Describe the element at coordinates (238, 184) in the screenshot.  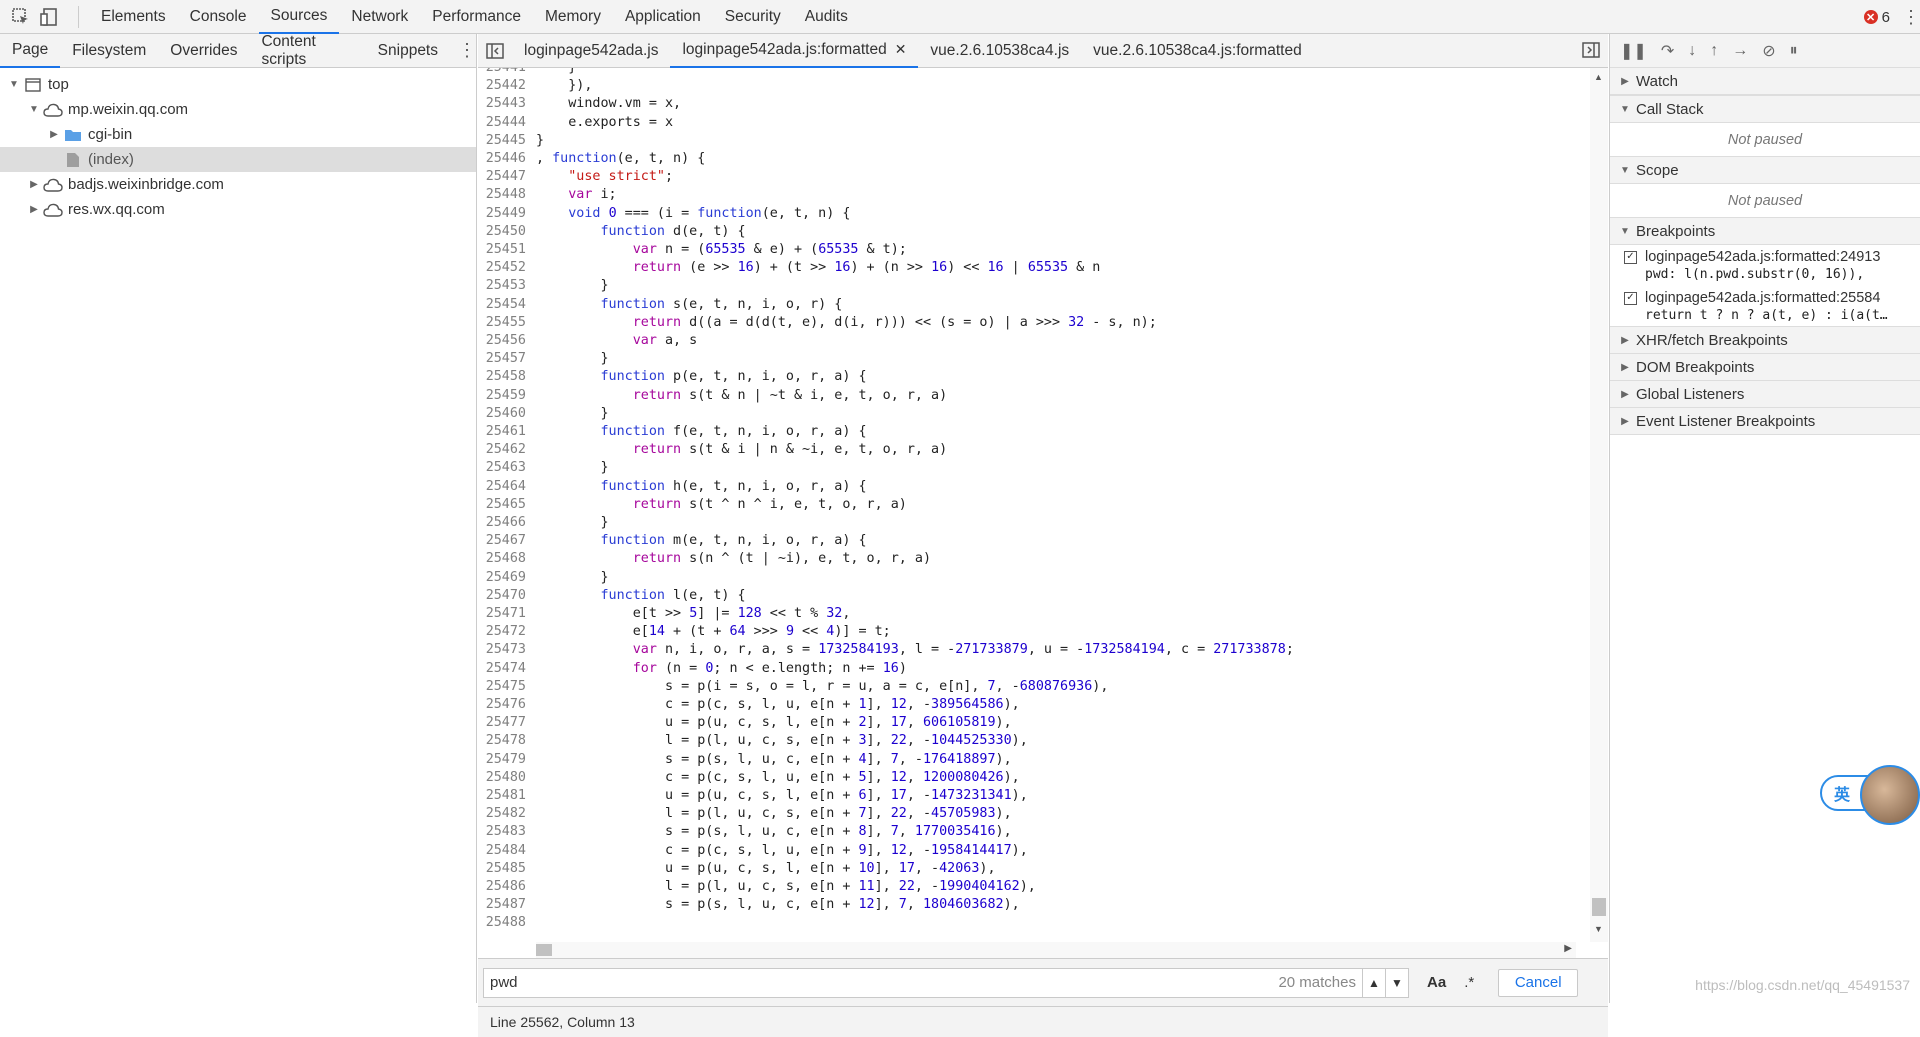
I see `tree-item-badjs-weixinbridge-com: ▶badjs.weixinbridge.com` at that location.